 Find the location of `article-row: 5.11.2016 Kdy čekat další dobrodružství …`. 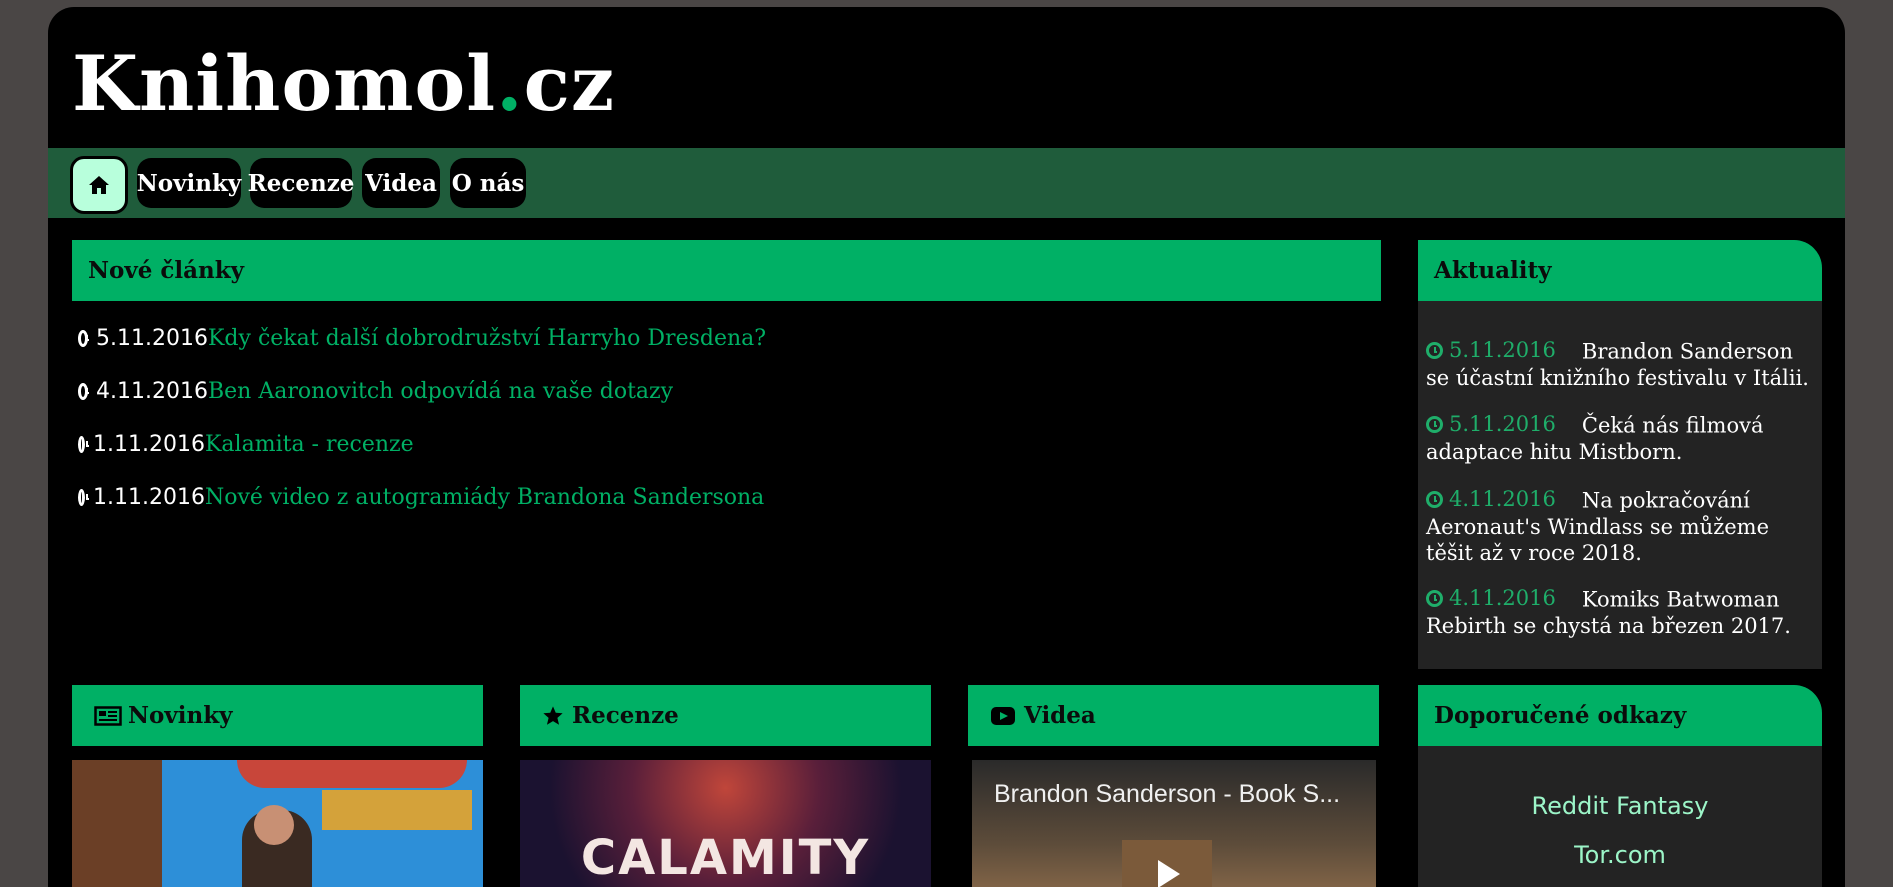

article-row: 5.11.2016 Kdy čekat další dobrodružství … is located at coordinates (422, 338).